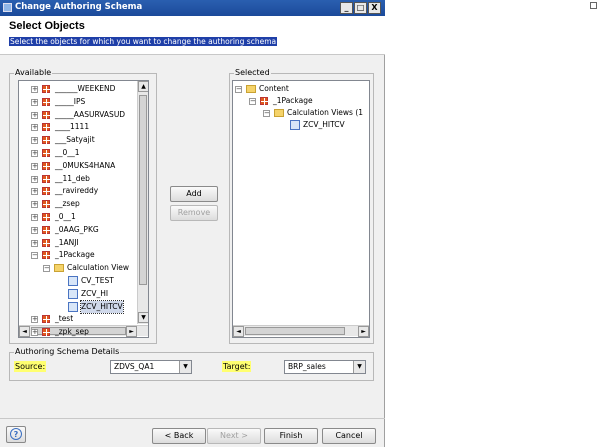 The image size is (600, 447). I want to click on tree-item: + __ravireddy, so click(78, 191).